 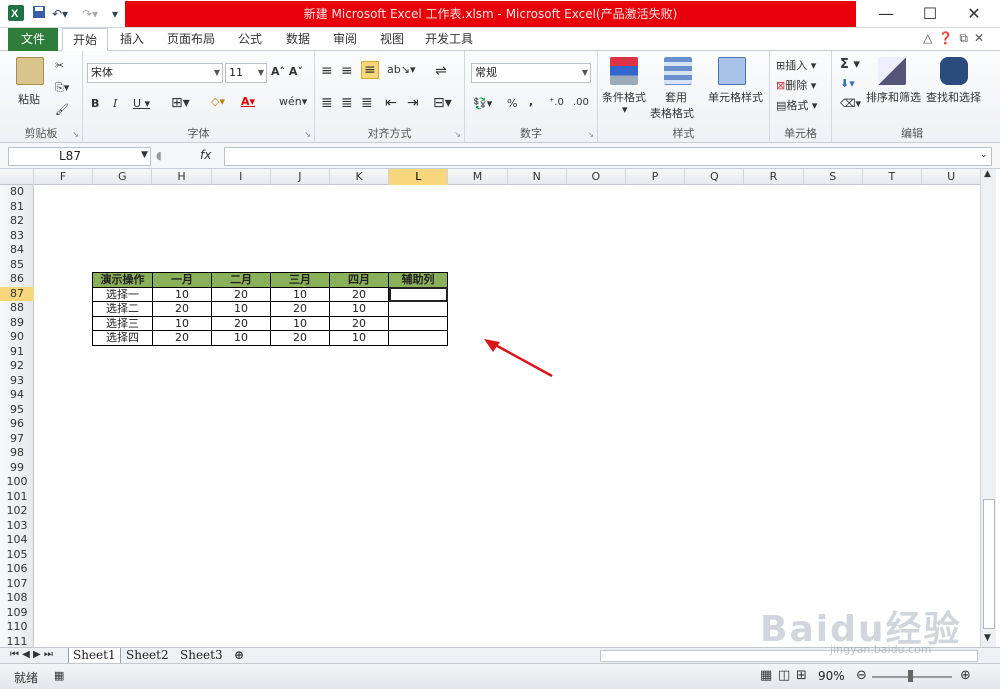 I want to click on formula-input, so click(x=608, y=156).